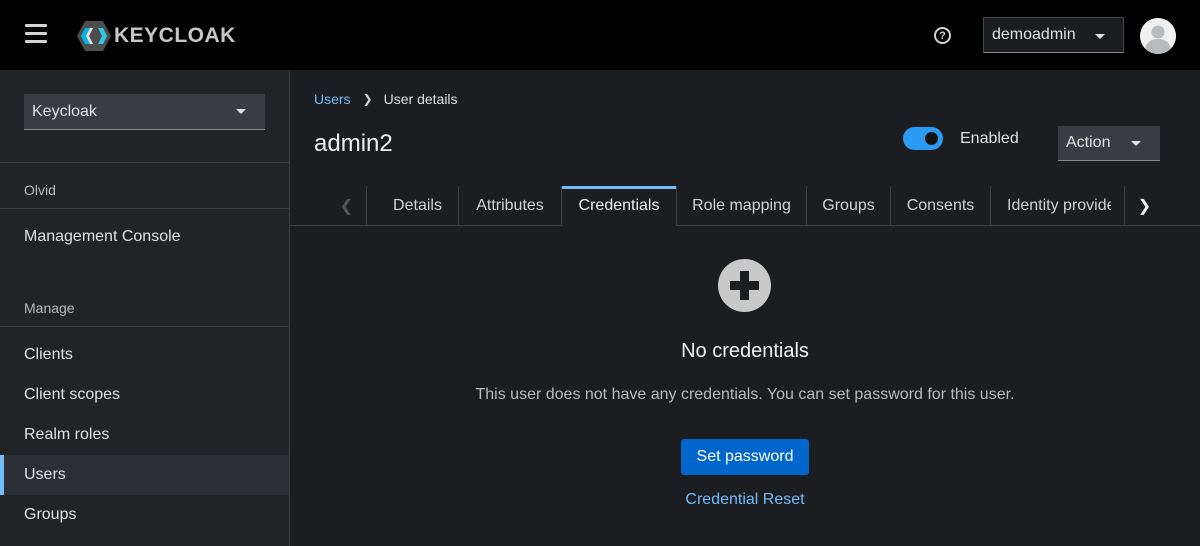  I want to click on breadcrumb-users-link: Users, so click(332, 99).